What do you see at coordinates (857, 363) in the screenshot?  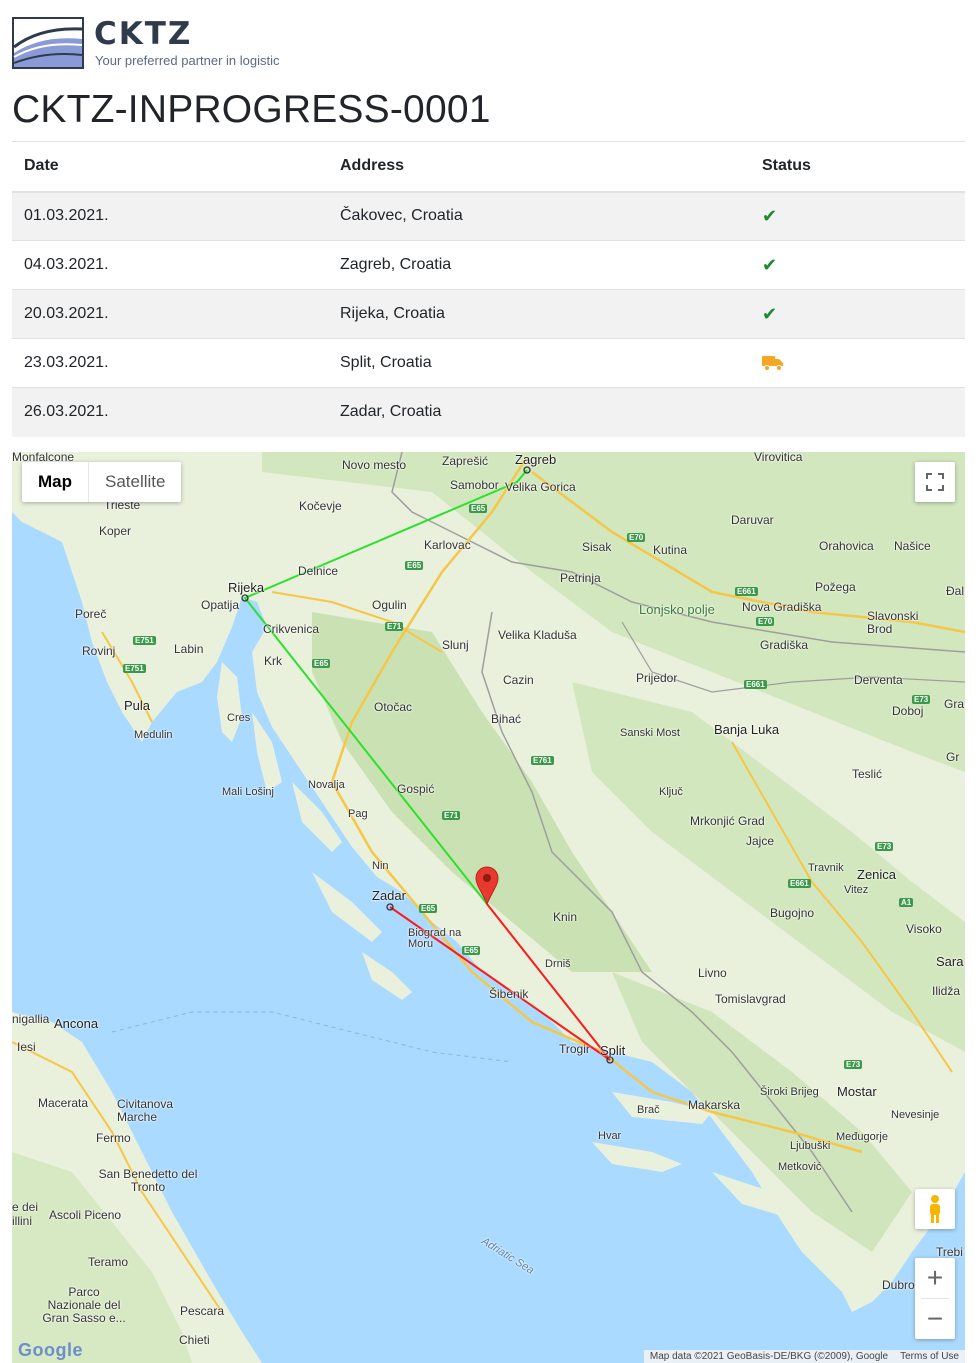 I see `row-status` at bounding box center [857, 363].